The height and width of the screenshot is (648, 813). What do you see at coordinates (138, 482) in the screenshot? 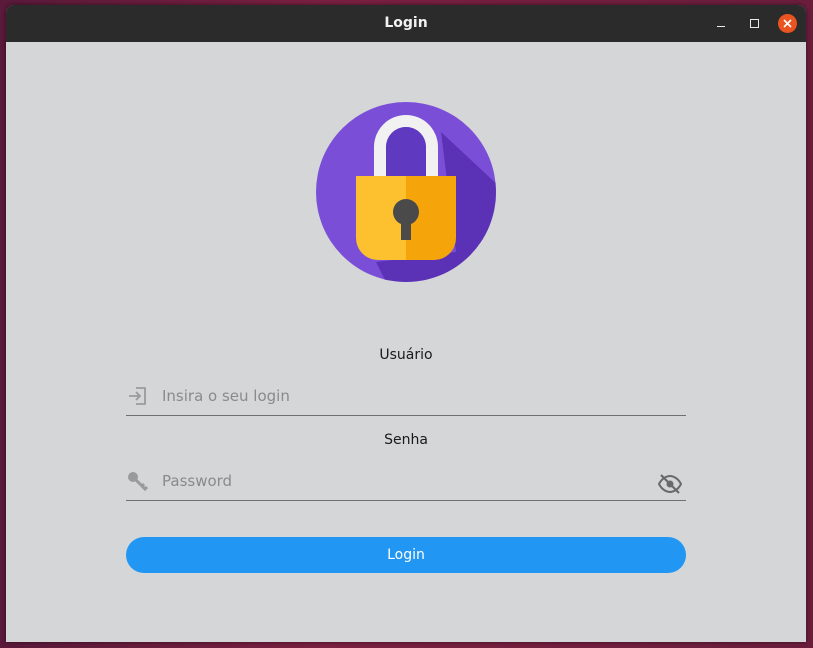
I see `key-icon` at bounding box center [138, 482].